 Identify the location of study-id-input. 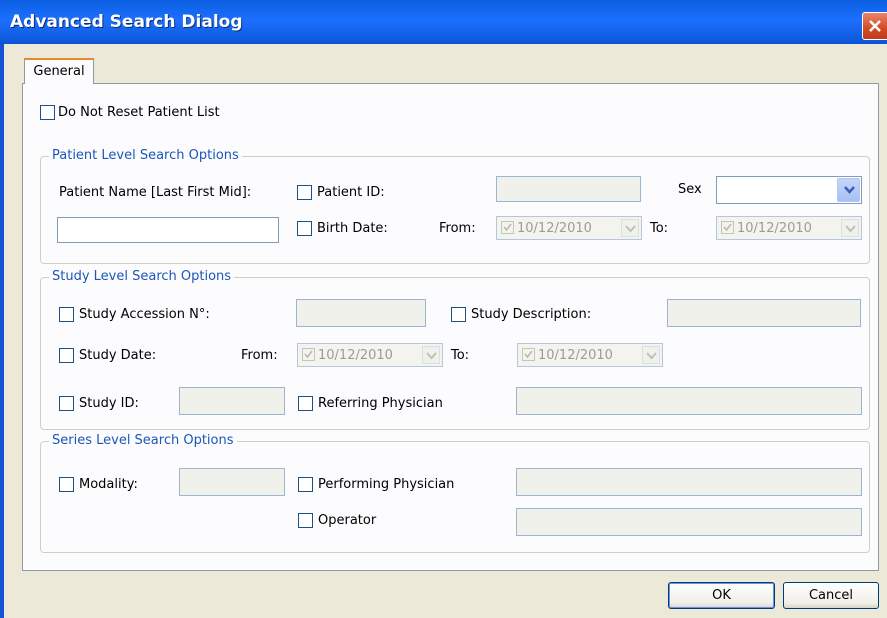
(232, 401).